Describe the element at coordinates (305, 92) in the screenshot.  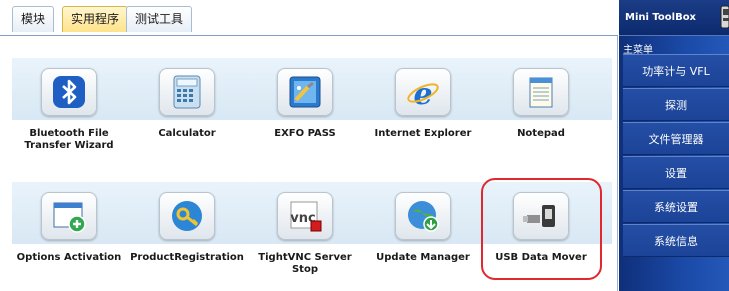
I see `exfo-pass-icon` at that location.